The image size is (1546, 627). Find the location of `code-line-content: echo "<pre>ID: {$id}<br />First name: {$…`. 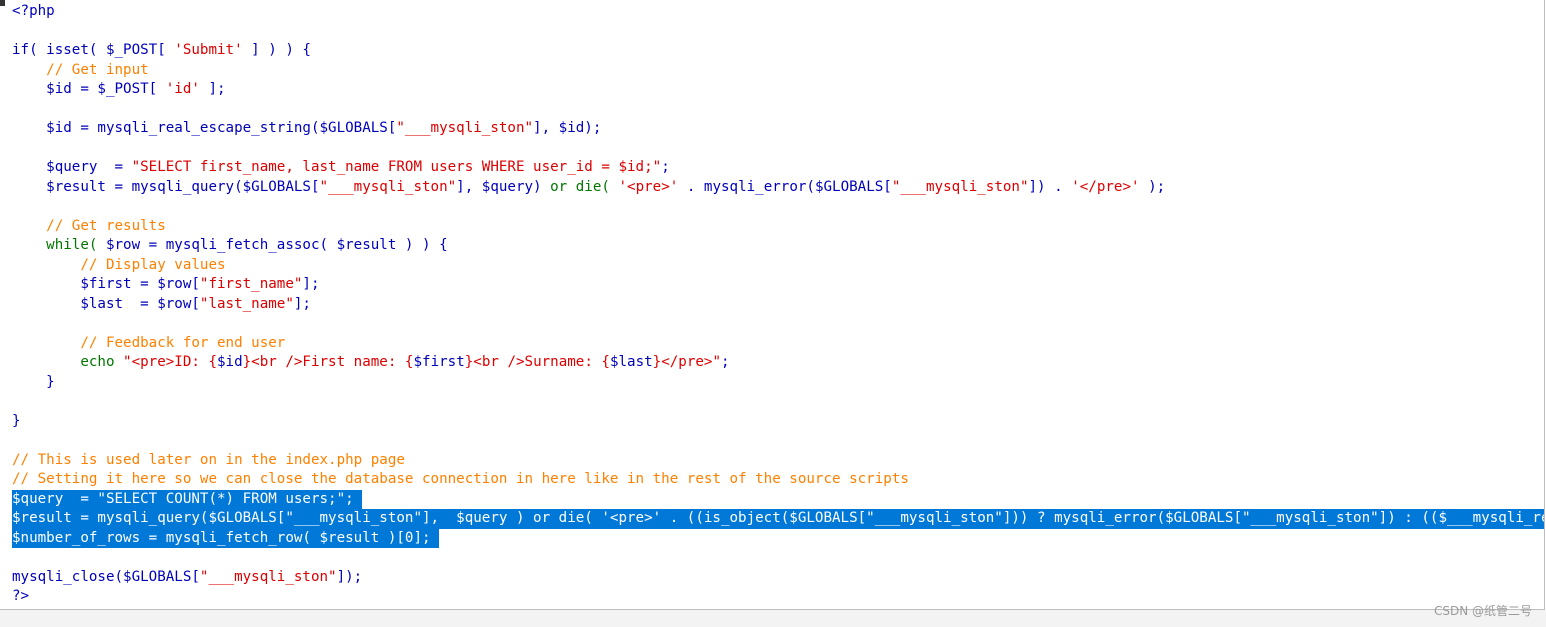

code-line-content: echo "<pre>ID: {$id}<br />First name: {$… is located at coordinates (371, 363).